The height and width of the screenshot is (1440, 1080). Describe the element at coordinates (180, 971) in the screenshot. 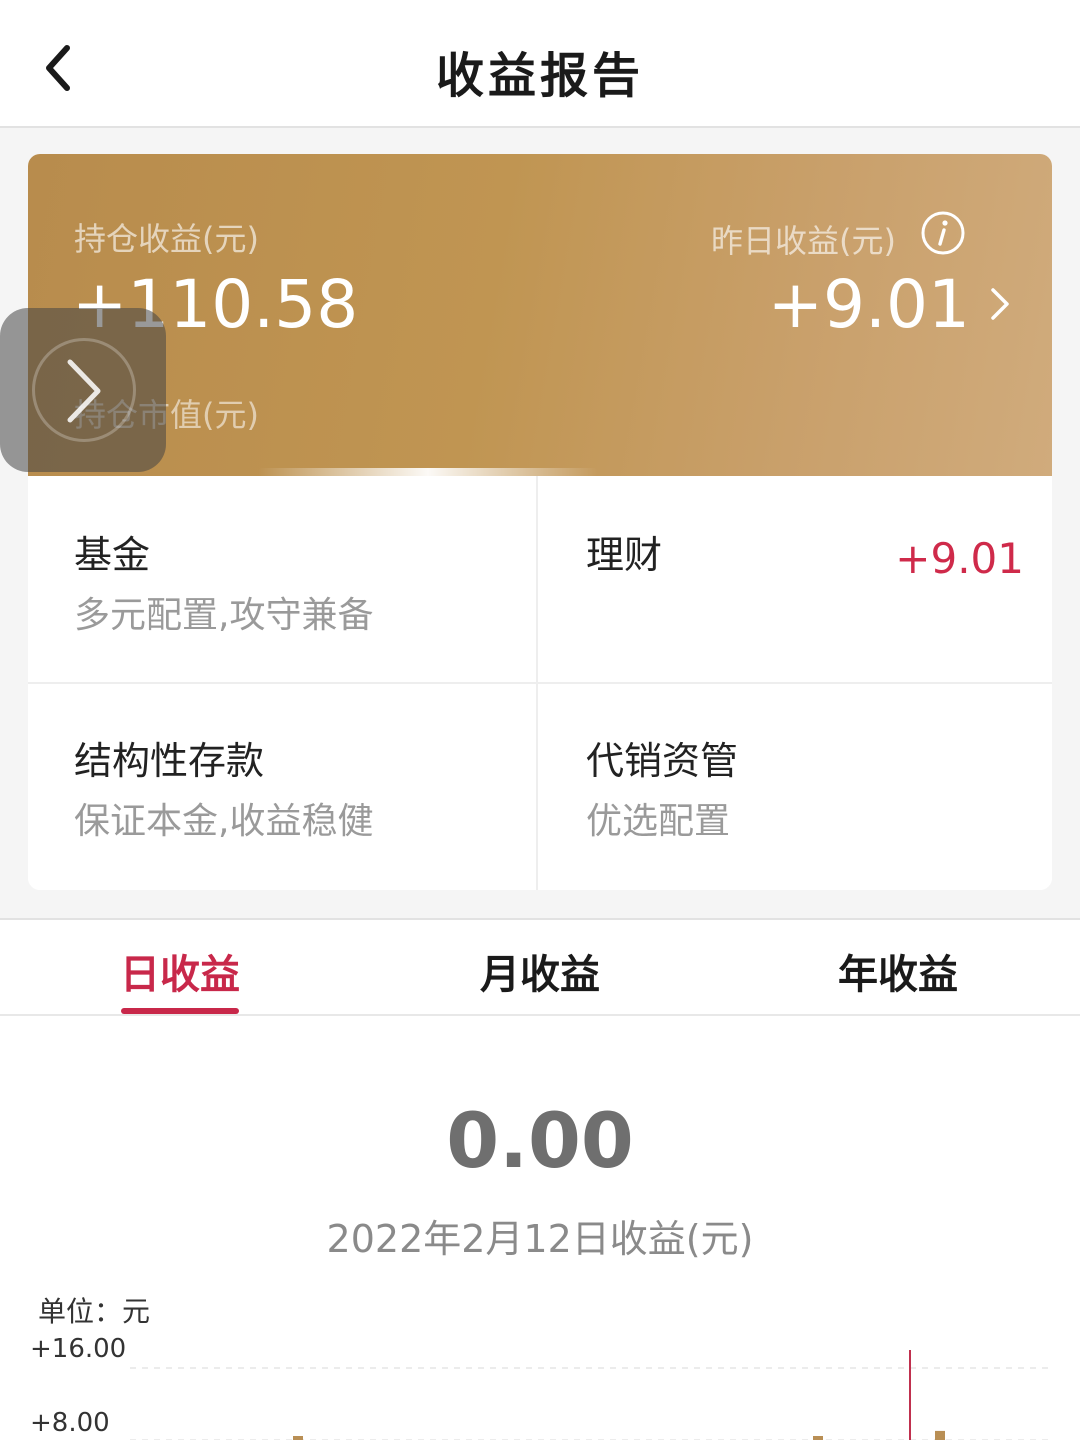

I see `tab-daily: 日收益` at that location.